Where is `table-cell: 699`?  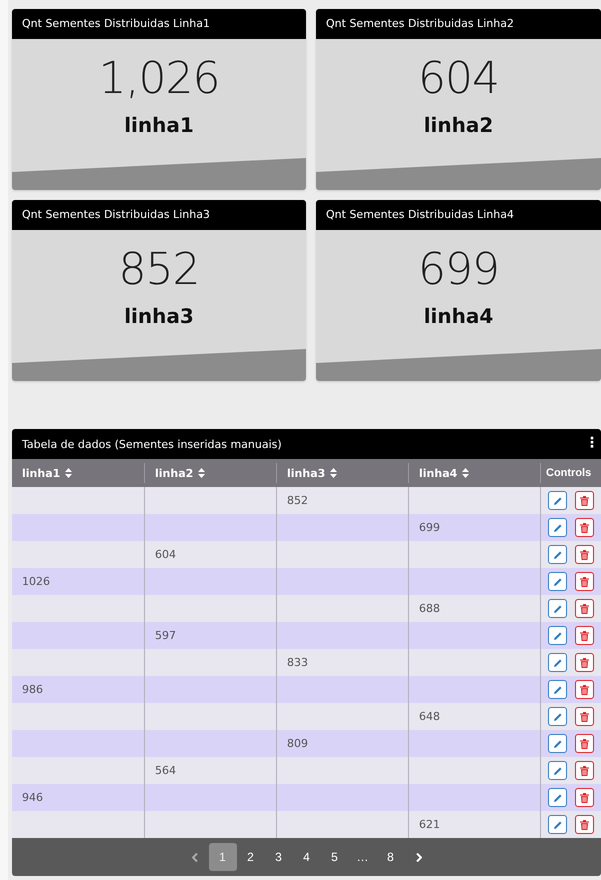 table-cell: 699 is located at coordinates (429, 527).